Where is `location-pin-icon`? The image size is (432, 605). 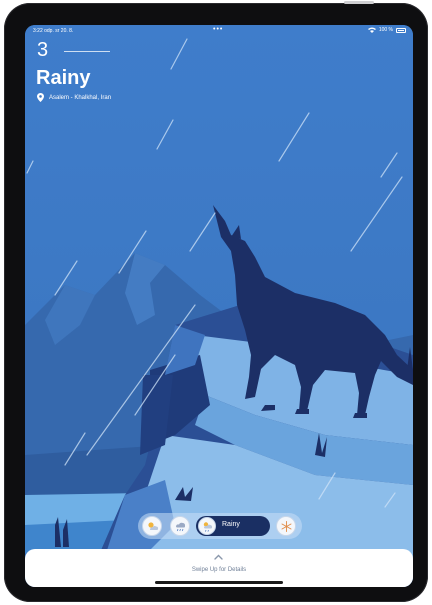 location-pin-icon is located at coordinates (40, 97).